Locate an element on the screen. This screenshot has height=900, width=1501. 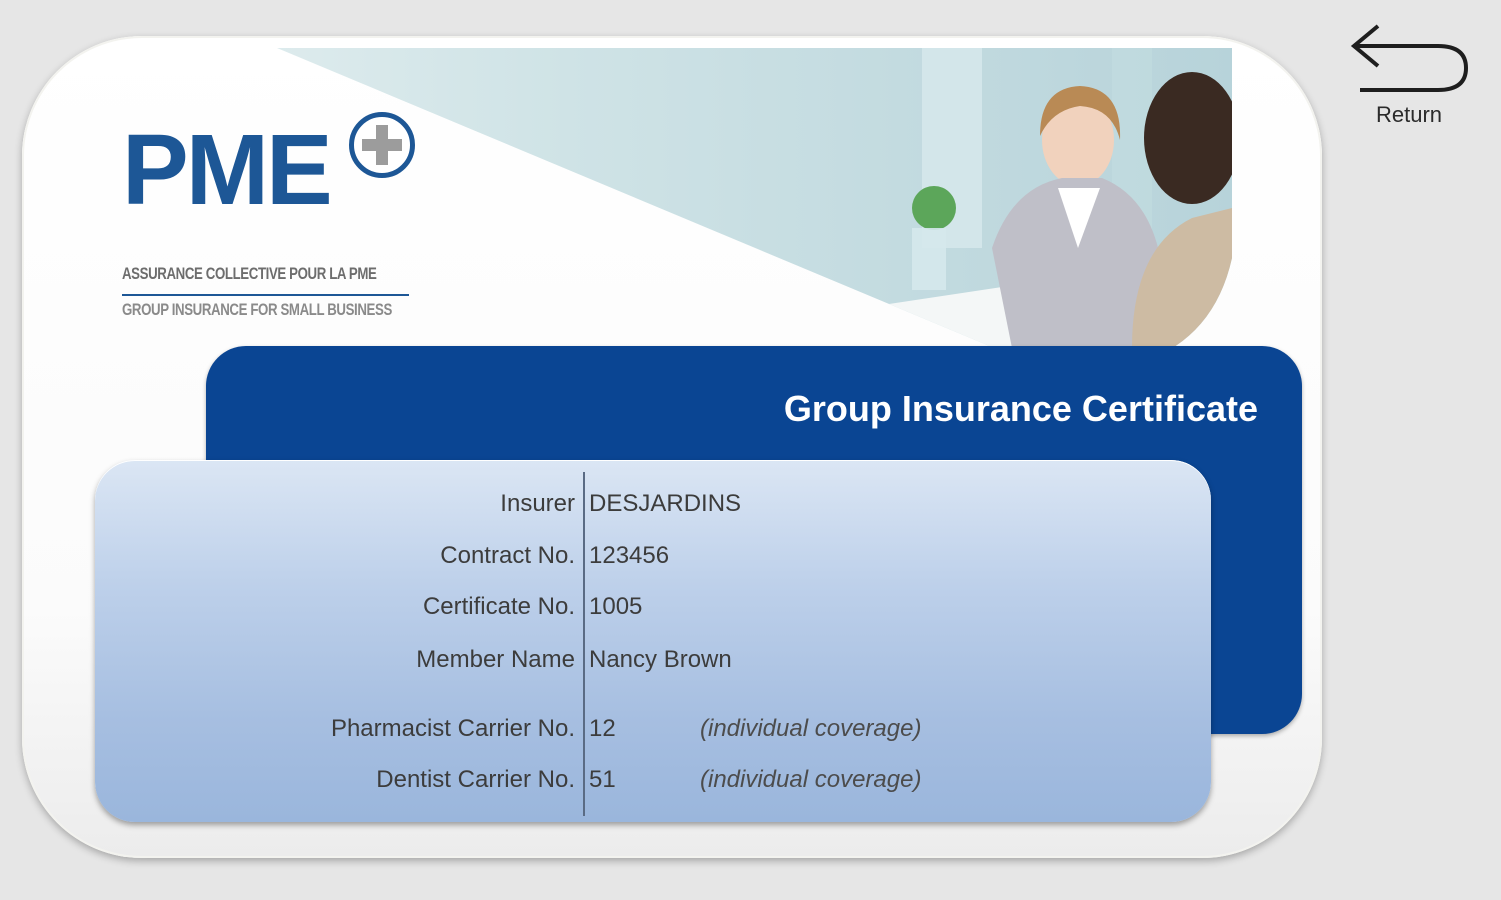
logo-plus-icon is located at coordinates (382, 145).